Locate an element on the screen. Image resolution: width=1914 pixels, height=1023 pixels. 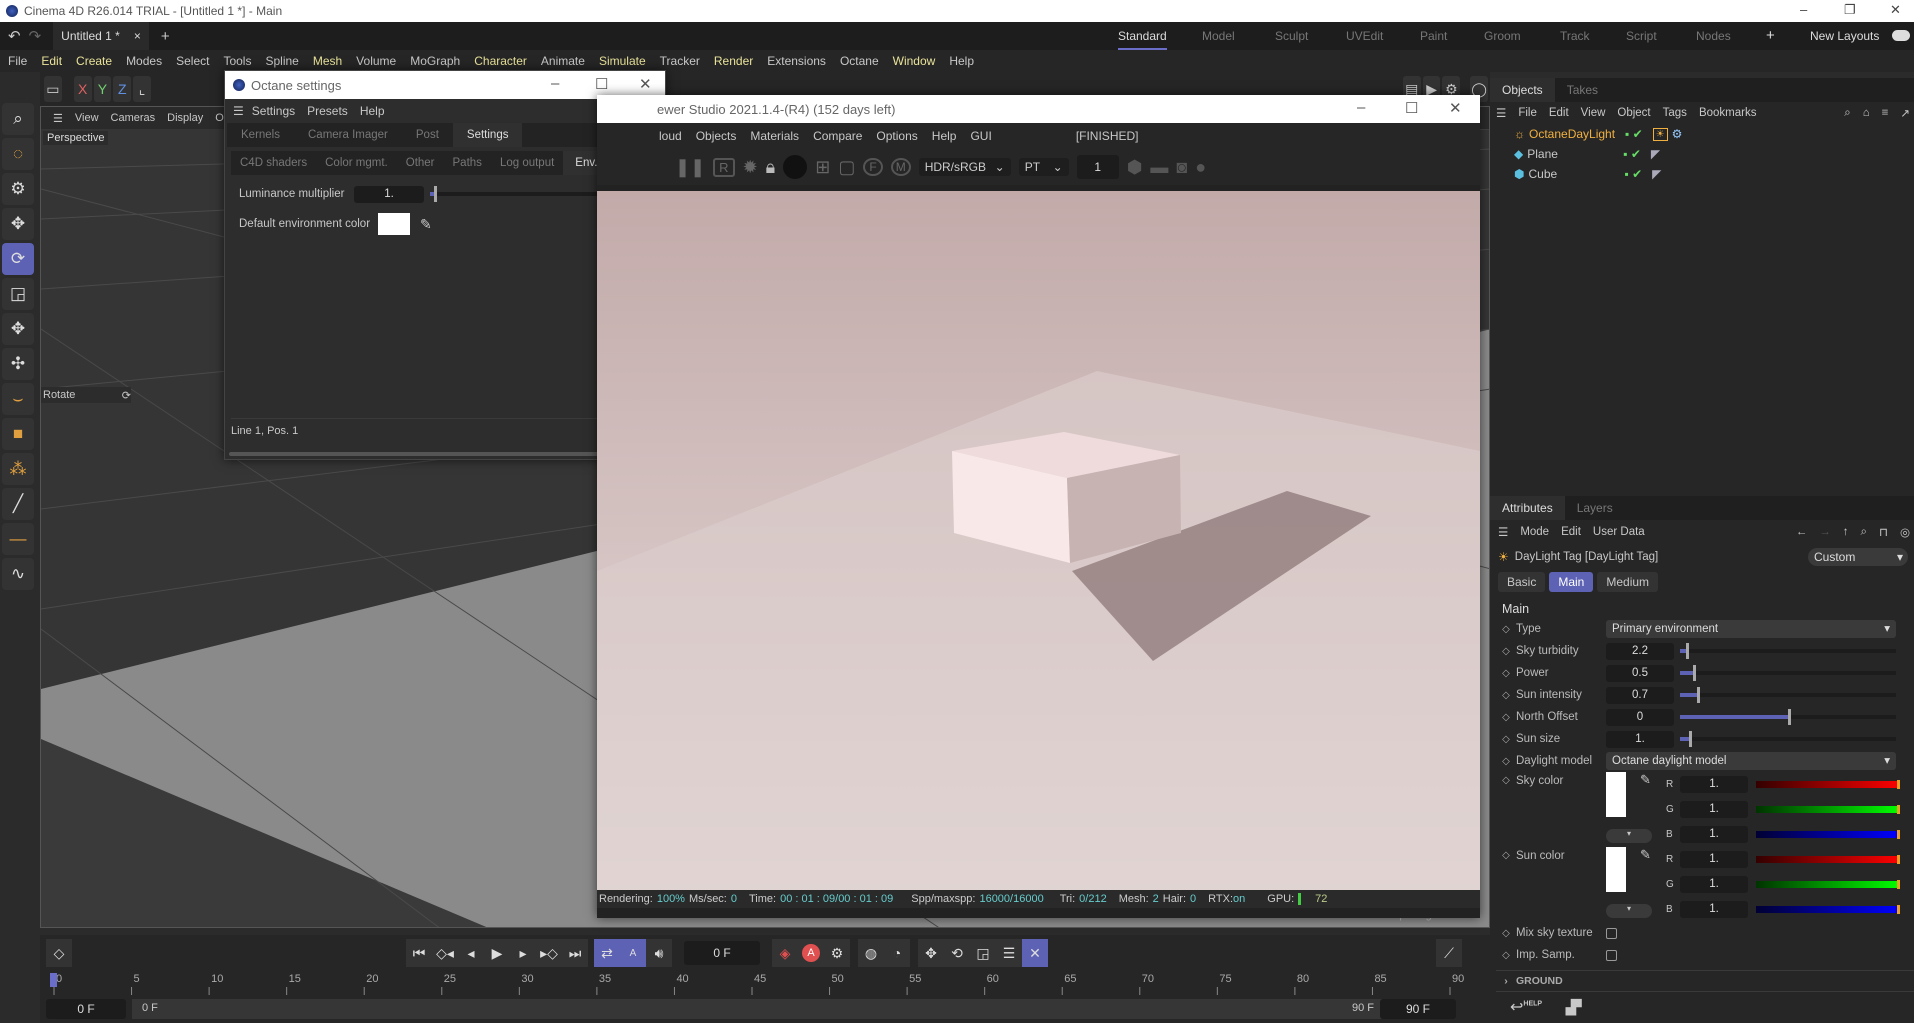
type-select: Primary environment ▾ is located at coordinates (1751, 629).